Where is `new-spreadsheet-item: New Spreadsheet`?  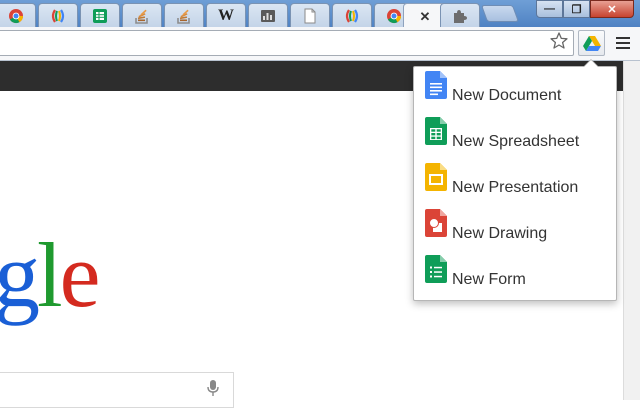 new-spreadsheet-item: New Spreadsheet is located at coordinates (519, 137).